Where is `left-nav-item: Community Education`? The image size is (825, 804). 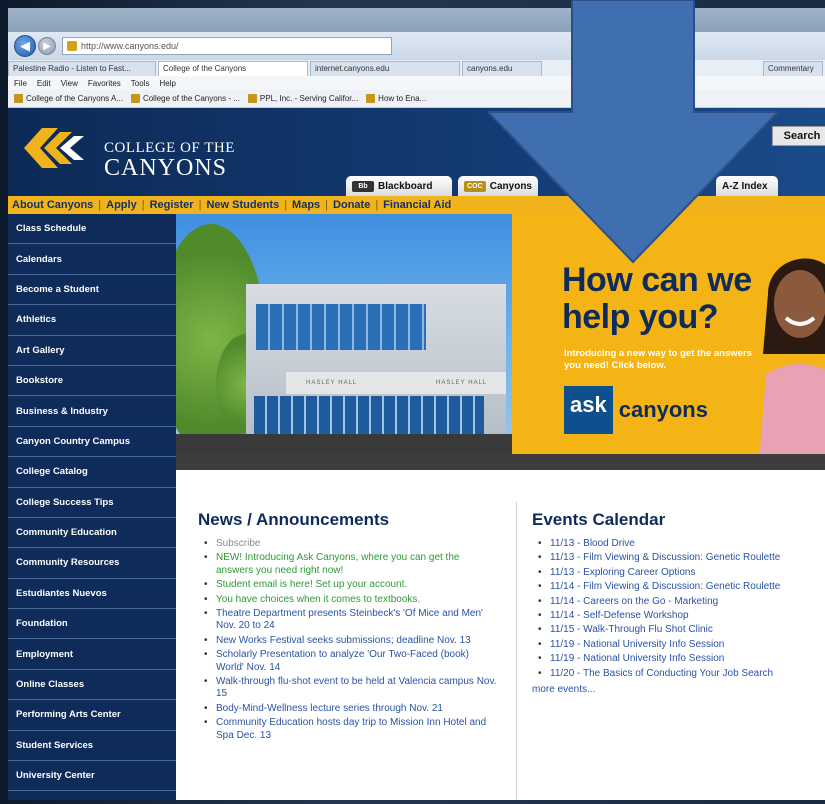 left-nav-item: Community Education is located at coordinates (92, 533).